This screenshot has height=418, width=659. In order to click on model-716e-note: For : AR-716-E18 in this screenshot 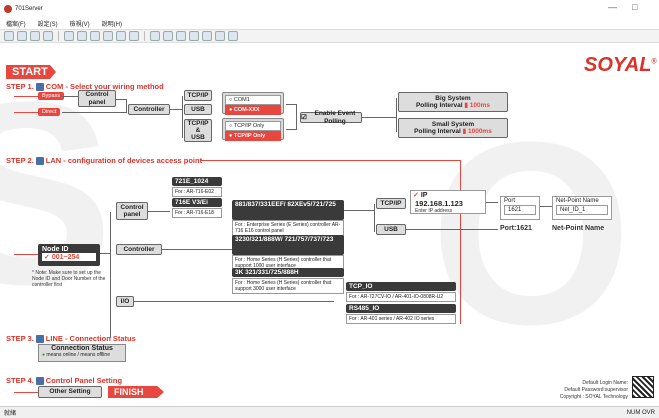, I will do `click(197, 213)`.